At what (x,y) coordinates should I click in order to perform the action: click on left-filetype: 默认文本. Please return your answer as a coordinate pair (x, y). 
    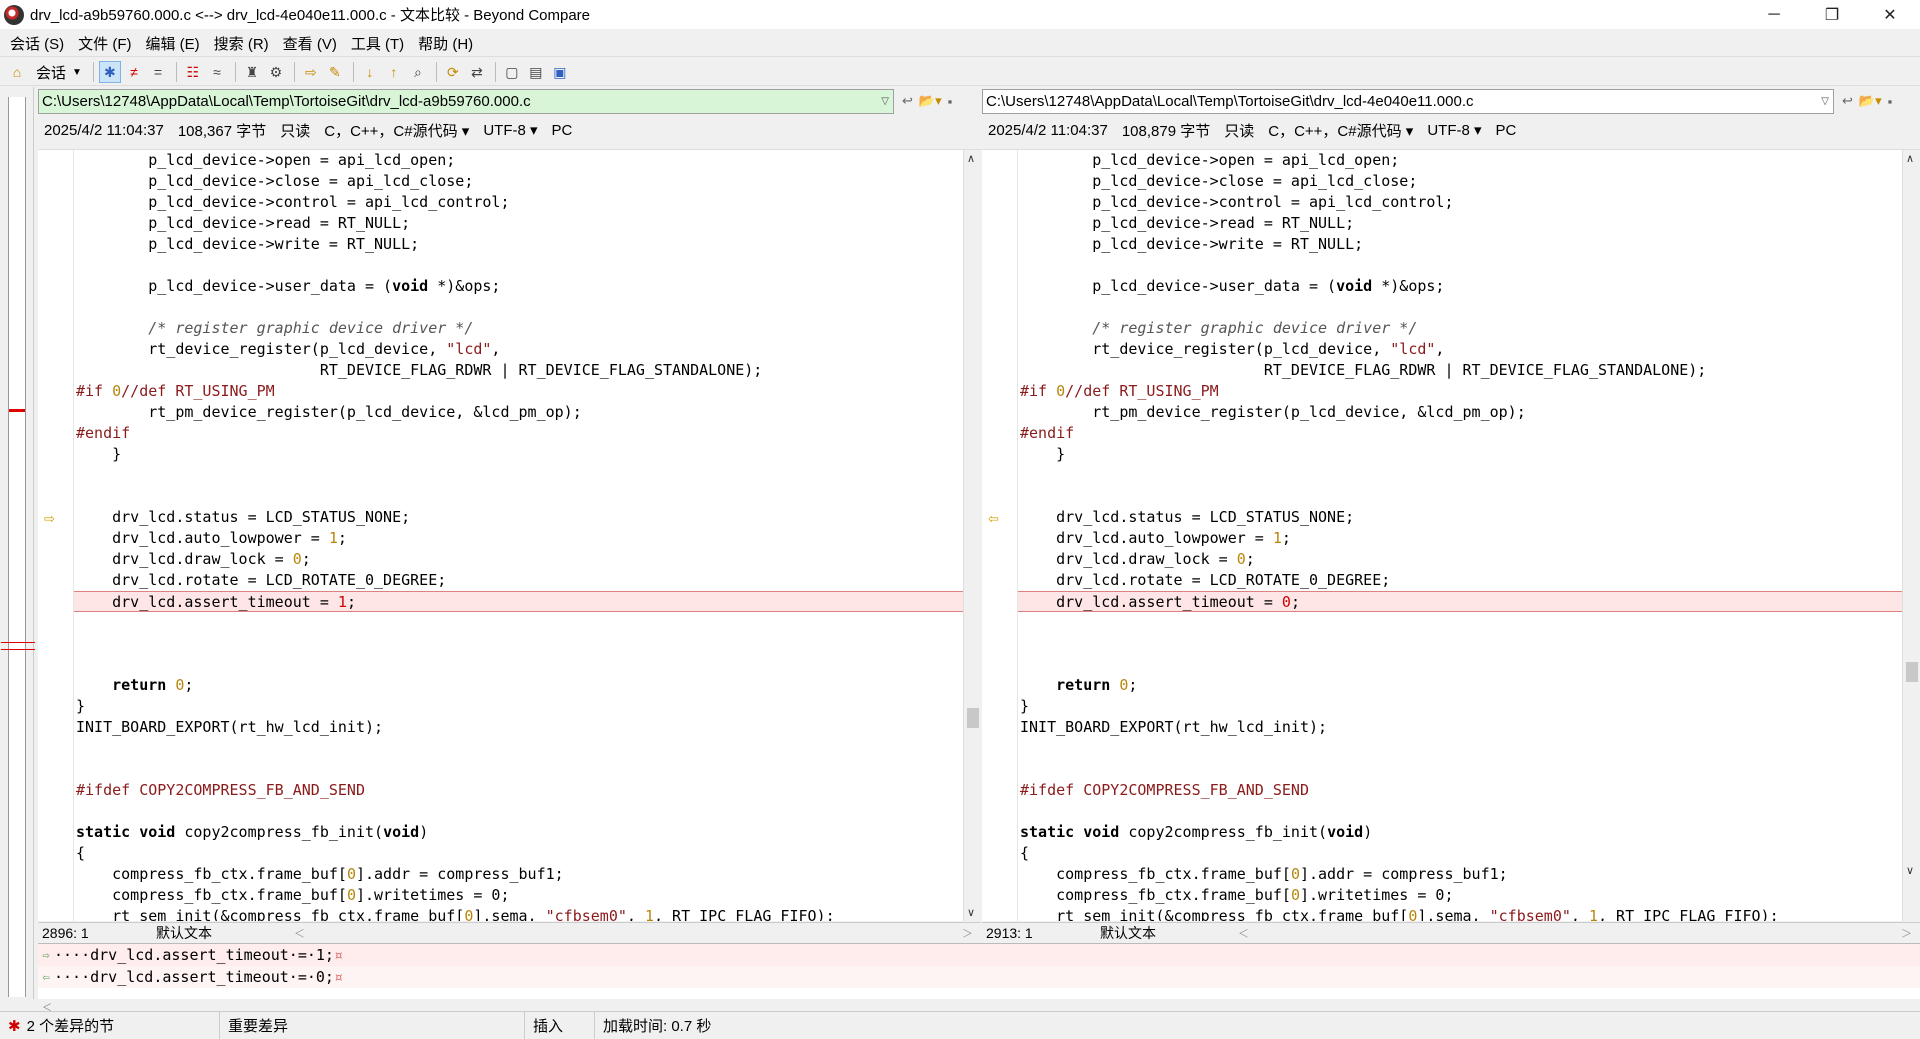
    Looking at the image, I should click on (221, 933).